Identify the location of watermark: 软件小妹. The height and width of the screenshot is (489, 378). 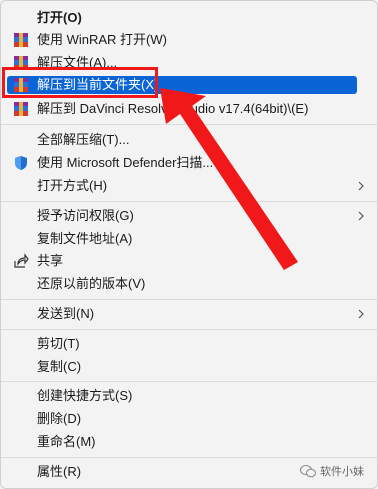
(332, 471).